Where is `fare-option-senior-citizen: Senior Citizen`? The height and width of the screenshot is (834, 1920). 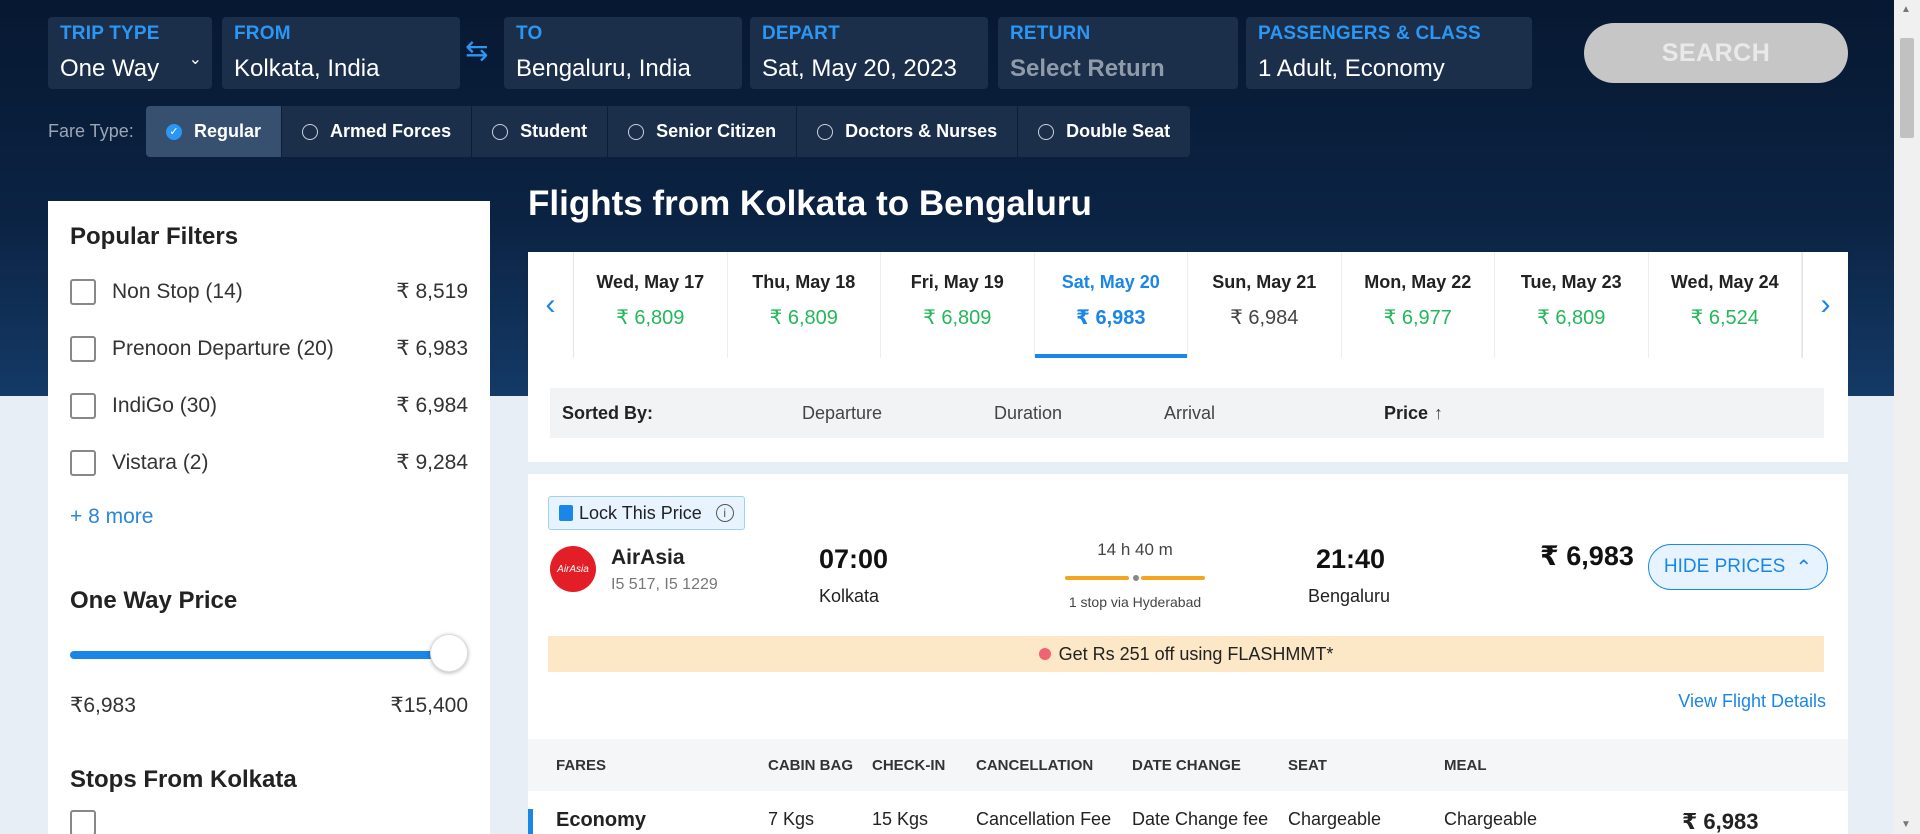
fare-option-senior-citizen: Senior Citizen is located at coordinates (703, 131).